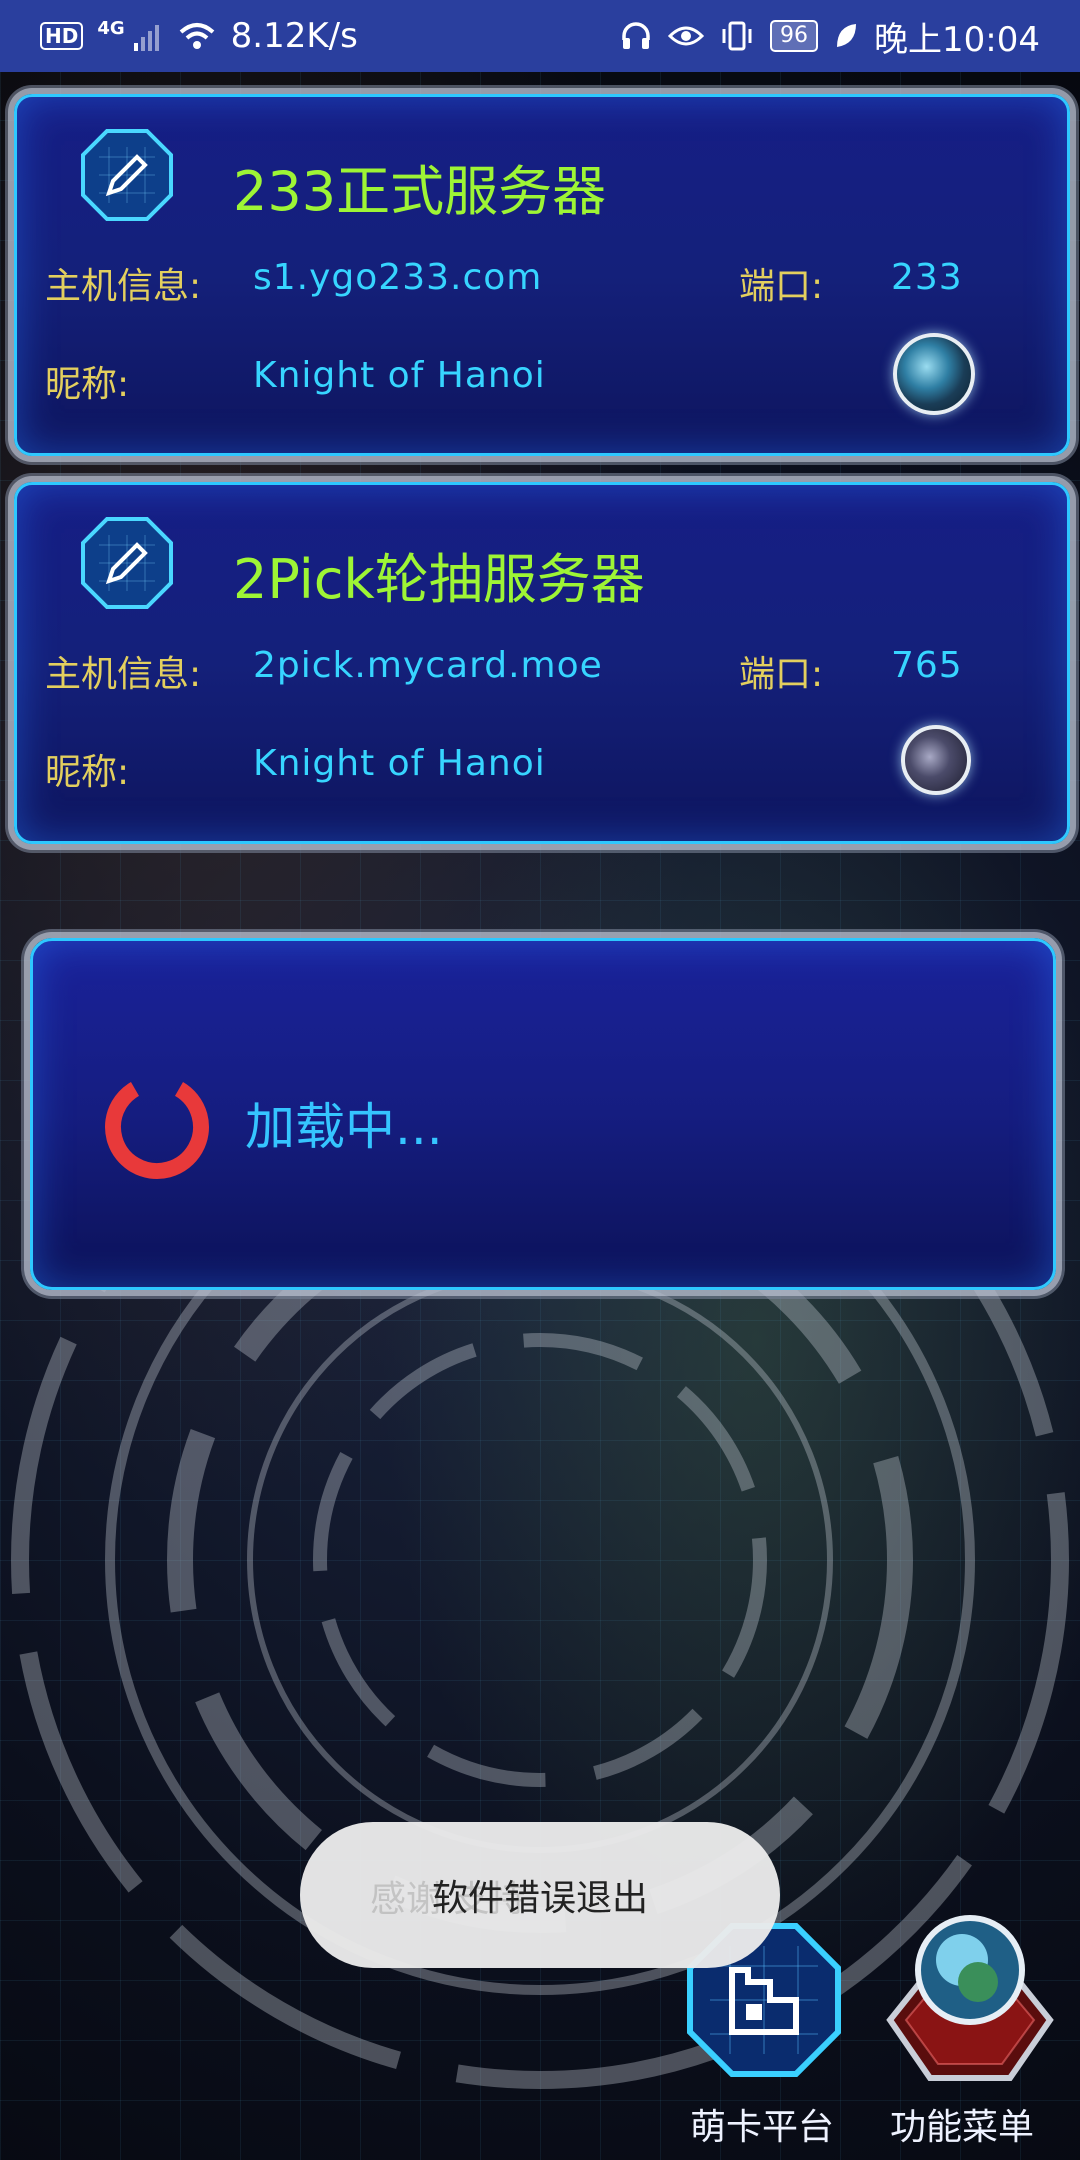 This screenshot has height=2160, width=1080. What do you see at coordinates (636, 35) in the screenshot?
I see `headphones-icon` at bounding box center [636, 35].